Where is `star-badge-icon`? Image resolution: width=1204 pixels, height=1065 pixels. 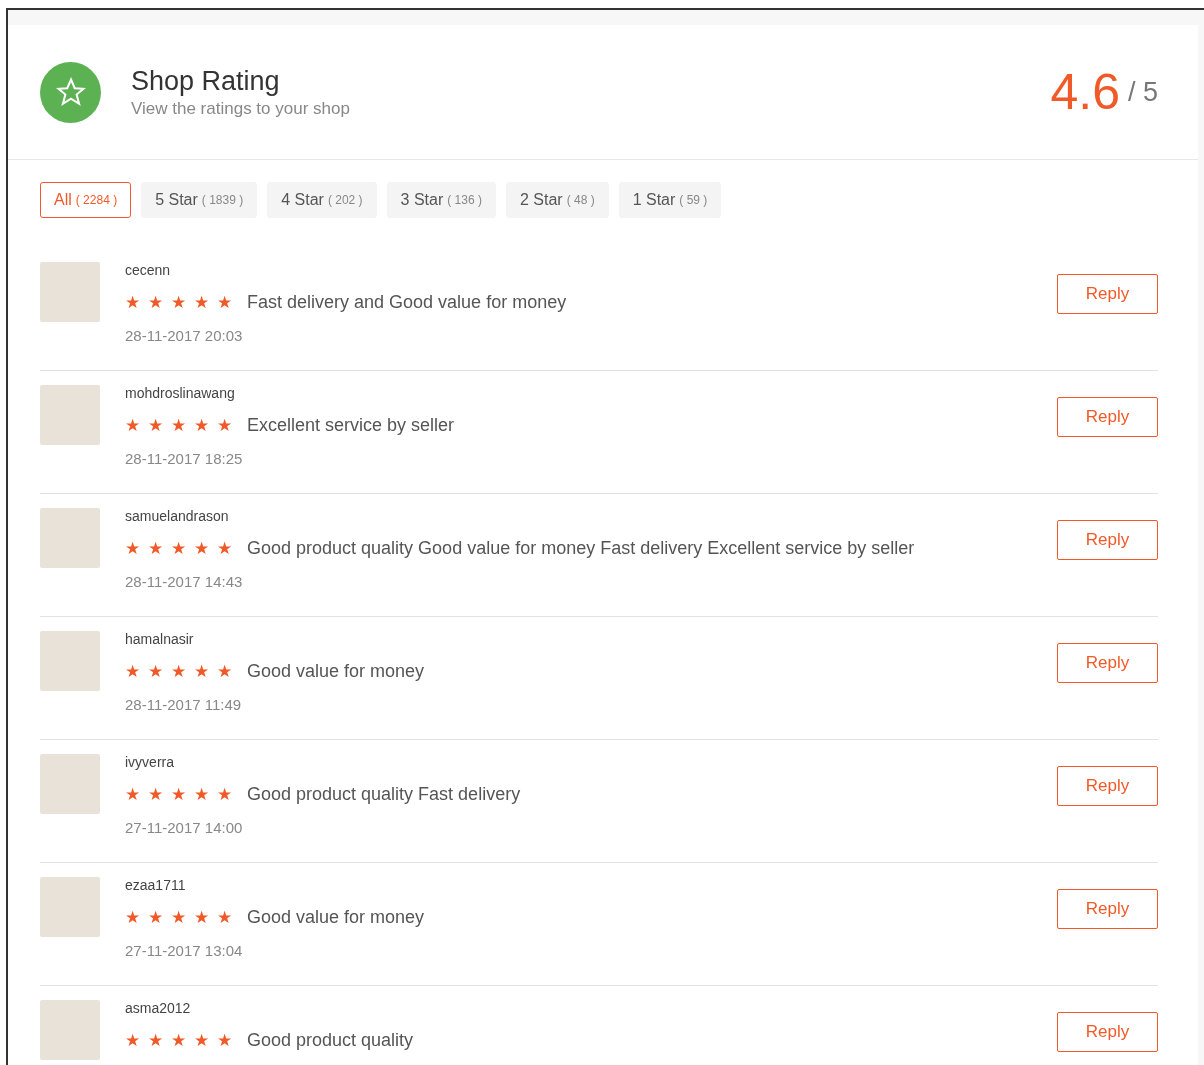 star-badge-icon is located at coordinates (70, 92).